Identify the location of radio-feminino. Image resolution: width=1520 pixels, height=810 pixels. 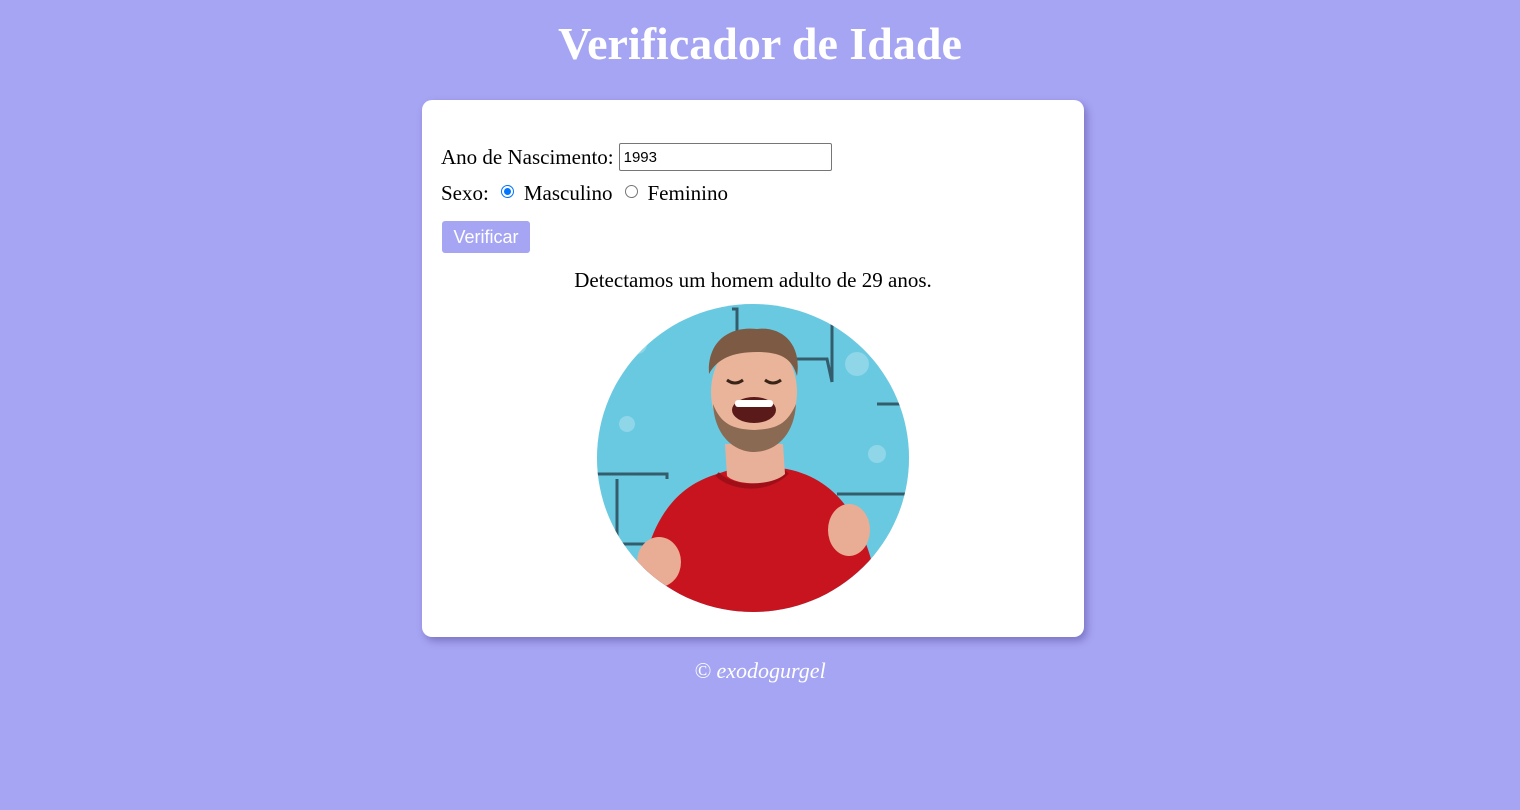
(631, 191).